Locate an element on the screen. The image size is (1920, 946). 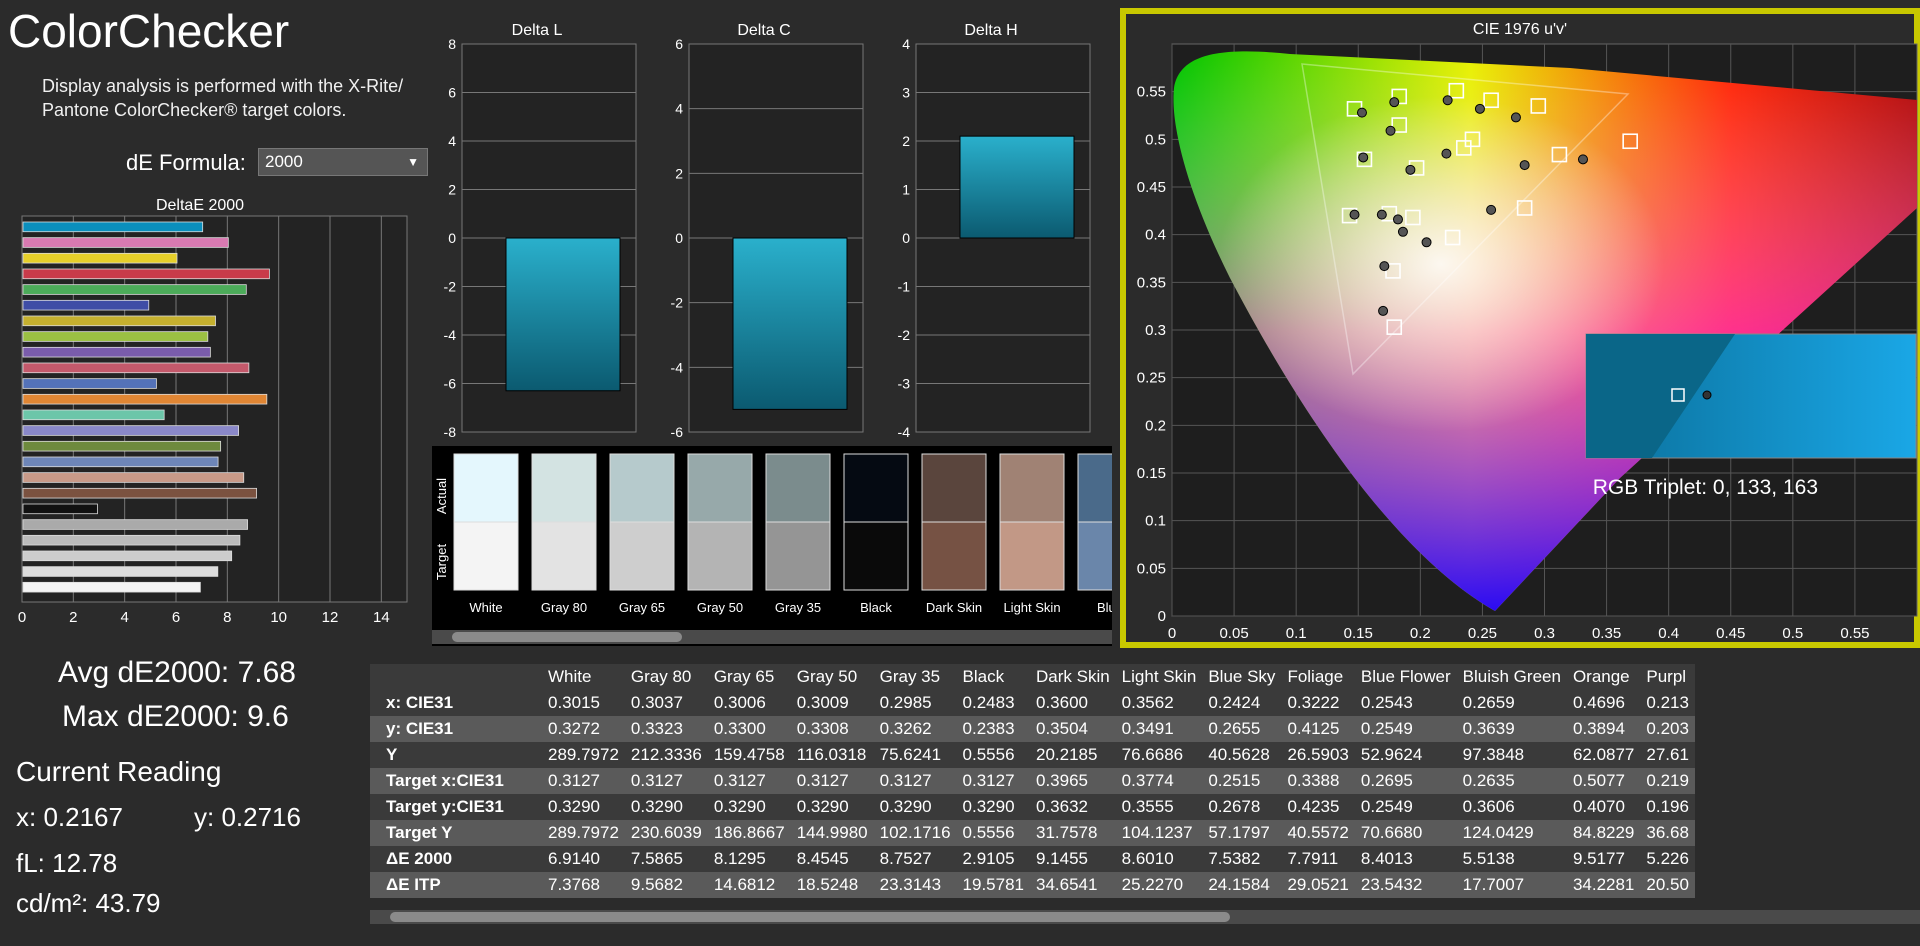
swatch-scrollbar-thumb is located at coordinates (567, 637).